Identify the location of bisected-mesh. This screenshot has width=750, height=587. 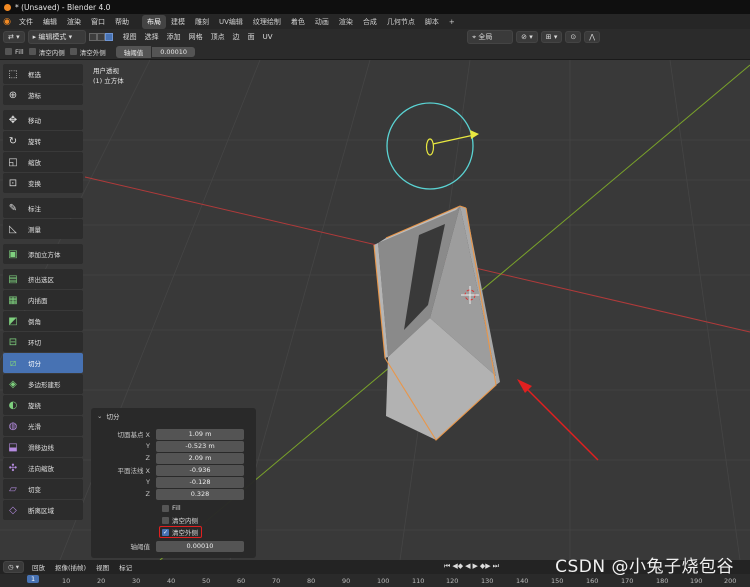
(436, 323).